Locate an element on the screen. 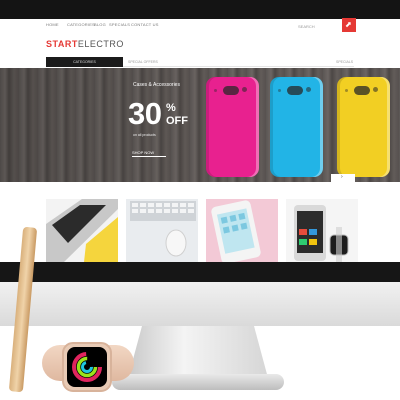  search-link: SEARCH is located at coordinates (306, 26).